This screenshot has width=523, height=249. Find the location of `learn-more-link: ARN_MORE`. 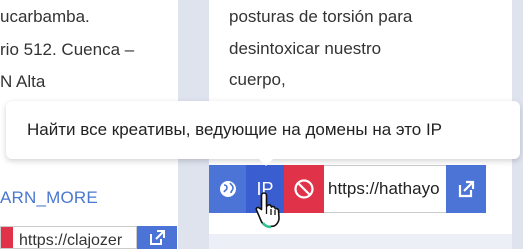

learn-more-link: ARN_MORE is located at coordinates (49, 198).